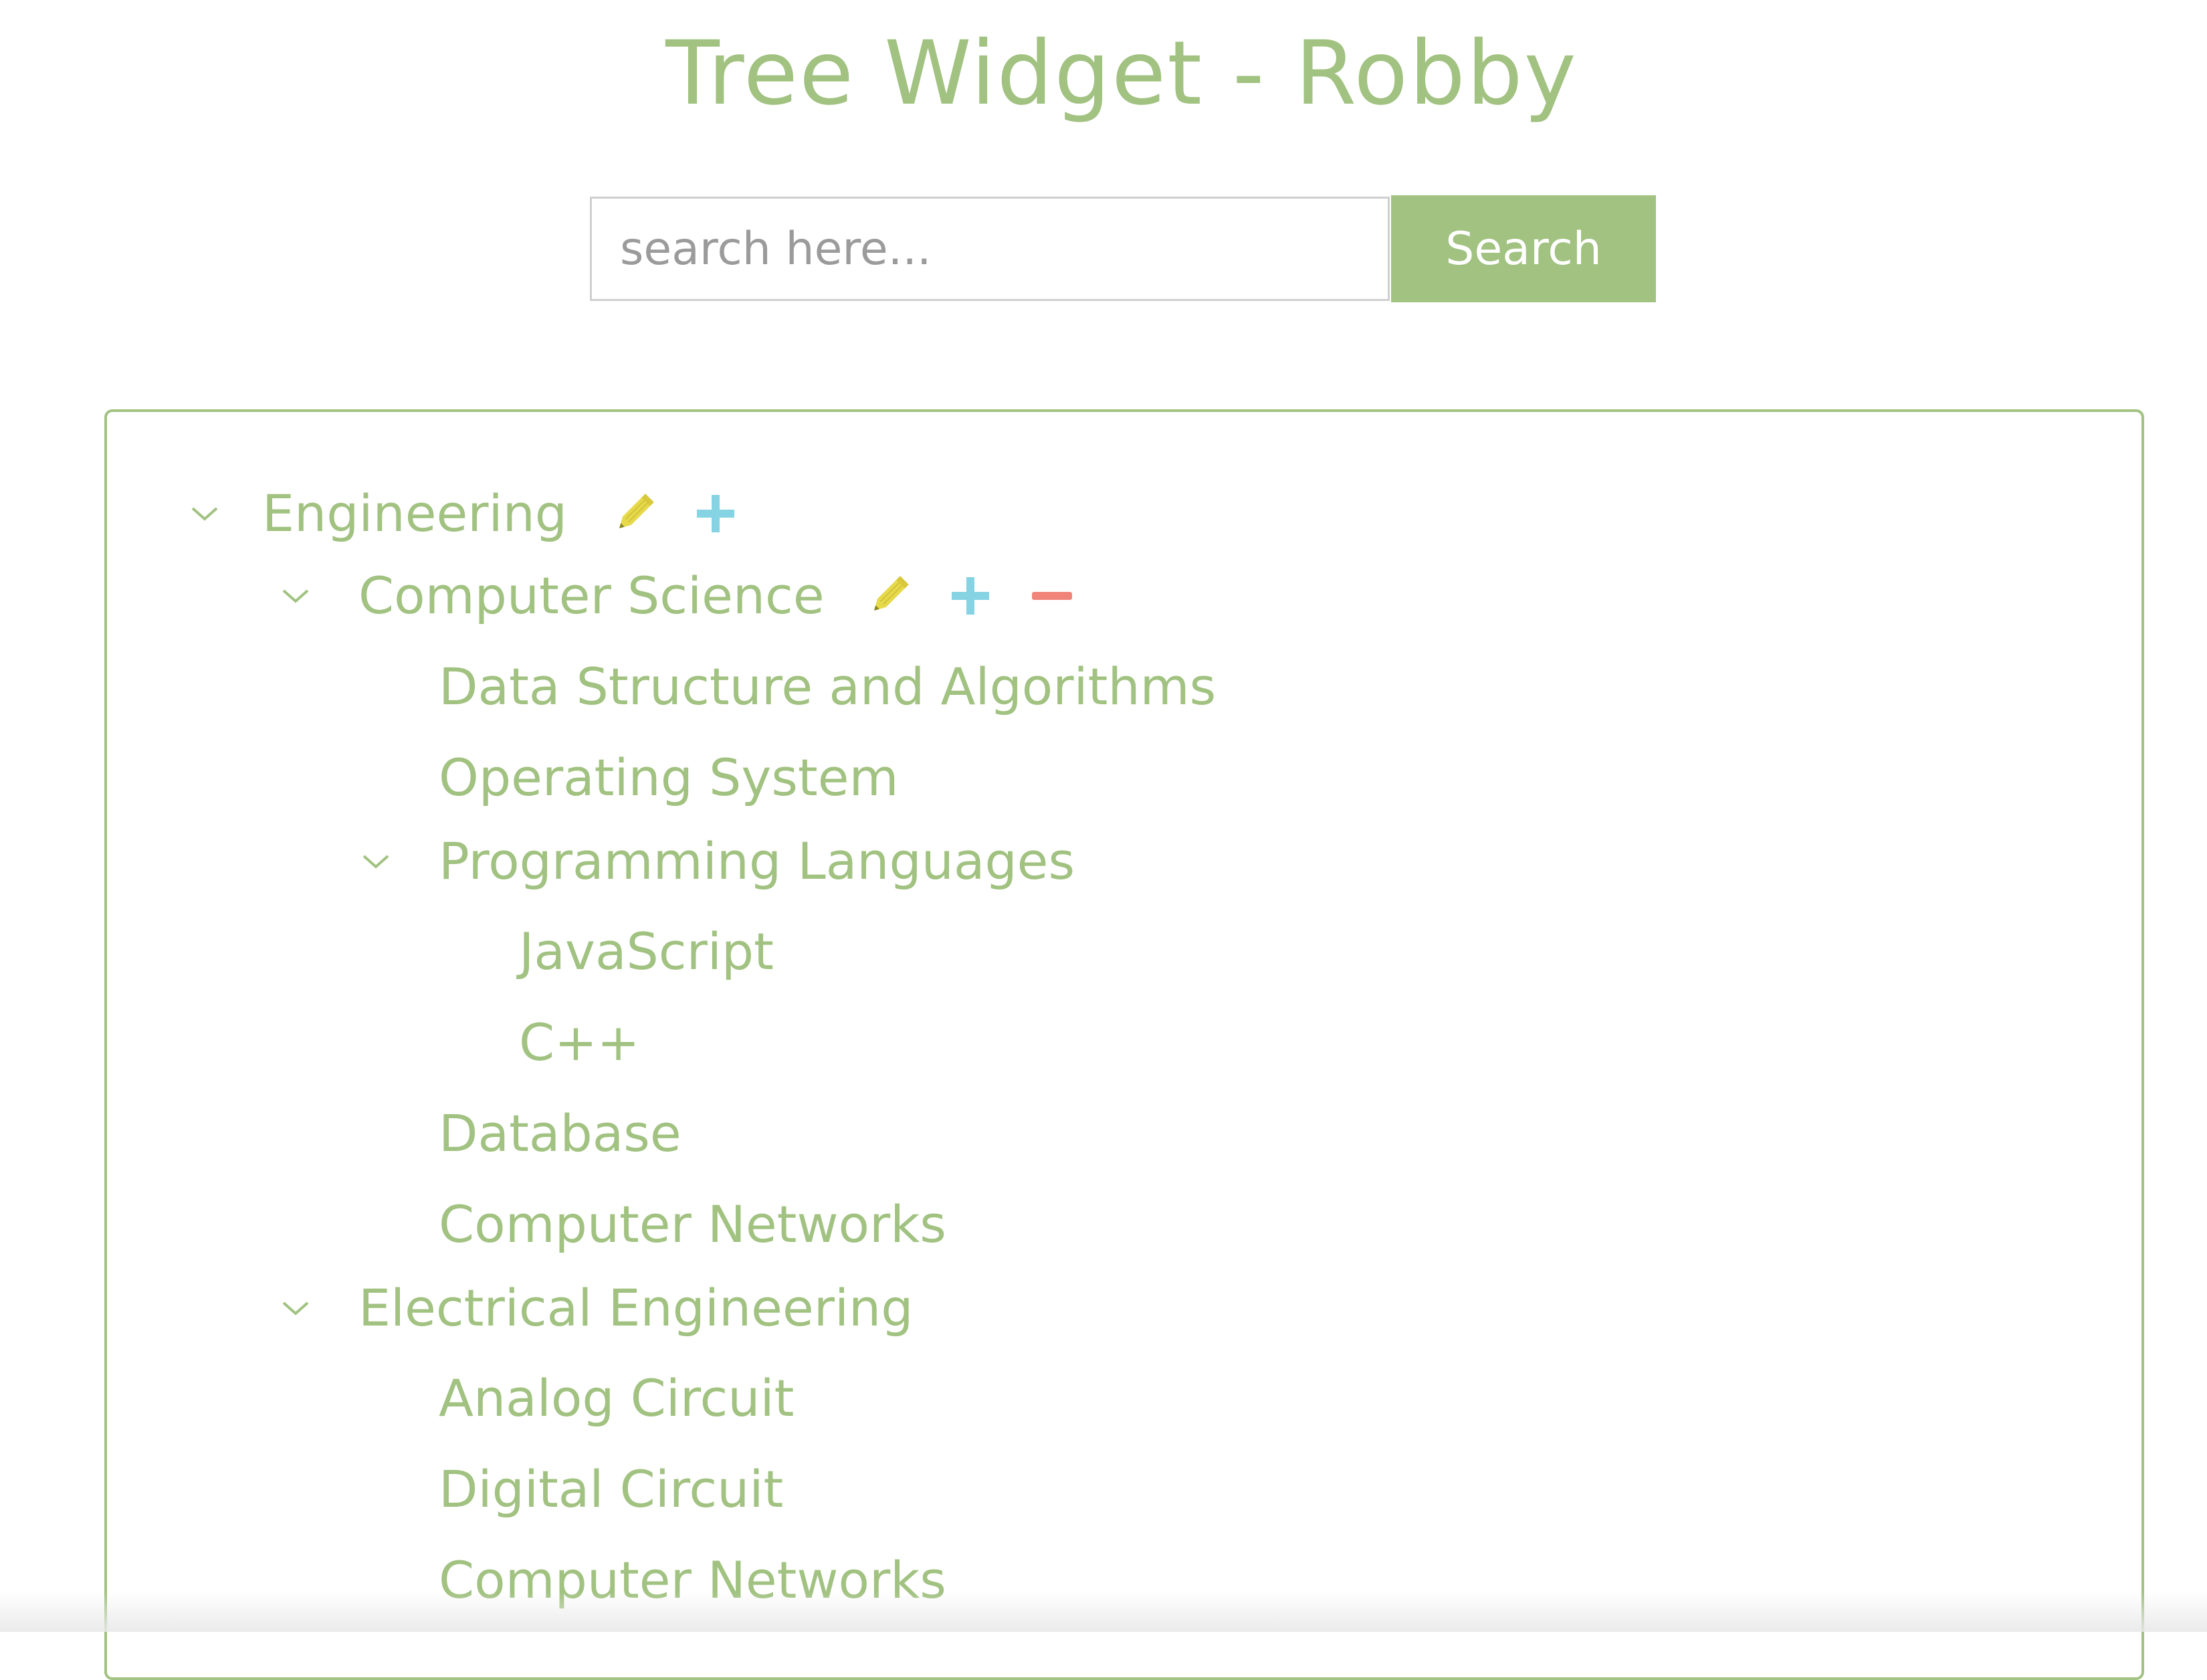 The width and height of the screenshot is (2207, 1680). I want to click on tree-node-electrical-engineering: Electrical Engineering, so click(595, 1308).